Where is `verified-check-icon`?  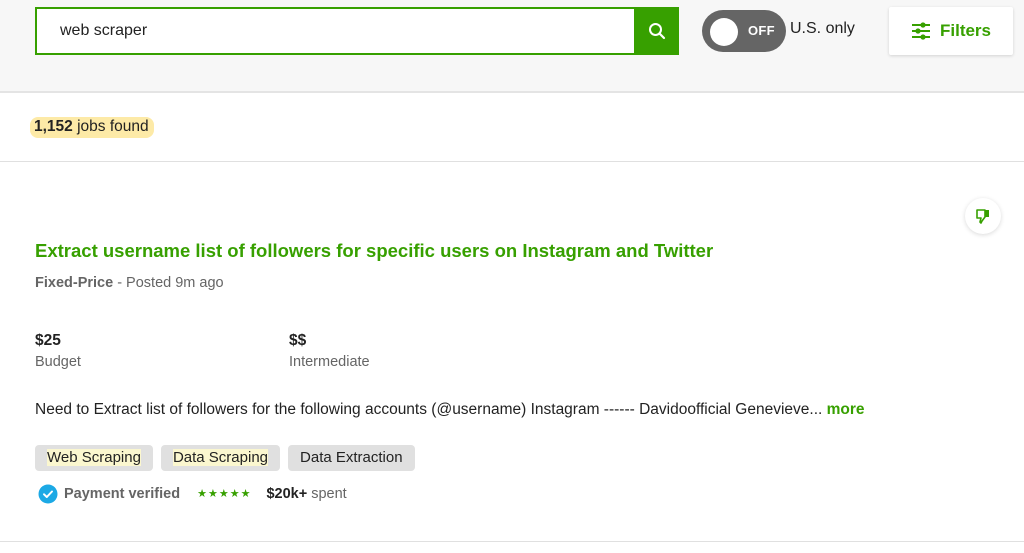 verified-check-icon is located at coordinates (48, 494).